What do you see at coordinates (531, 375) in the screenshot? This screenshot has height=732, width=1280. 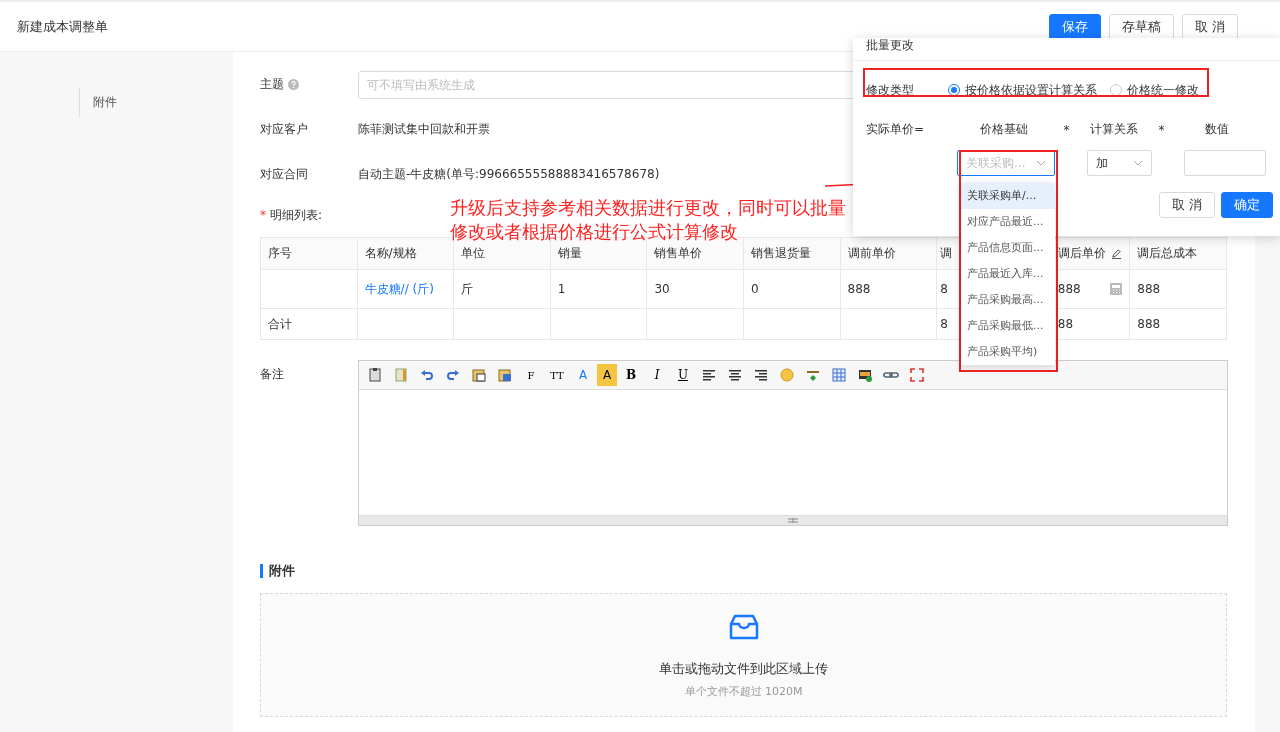 I see `glyph-tool: F` at bounding box center [531, 375].